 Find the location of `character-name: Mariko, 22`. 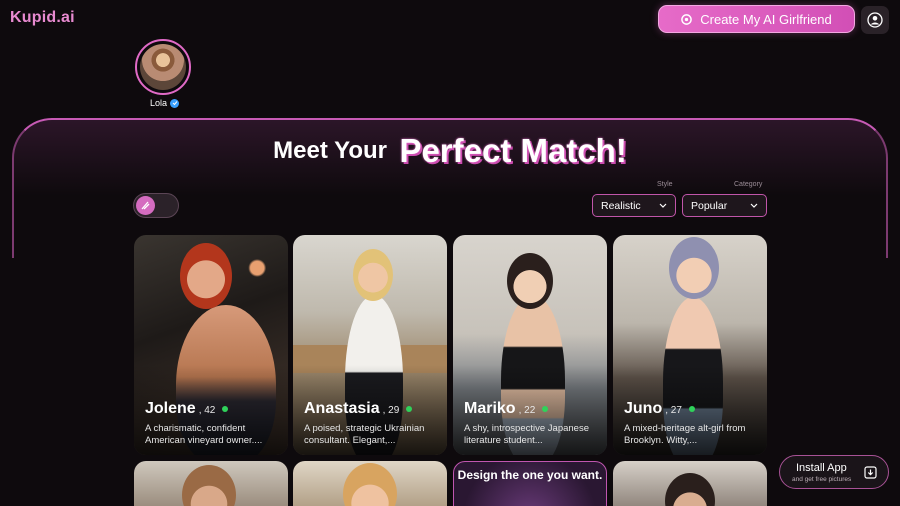

character-name: Mariko, 22 is located at coordinates (506, 409).